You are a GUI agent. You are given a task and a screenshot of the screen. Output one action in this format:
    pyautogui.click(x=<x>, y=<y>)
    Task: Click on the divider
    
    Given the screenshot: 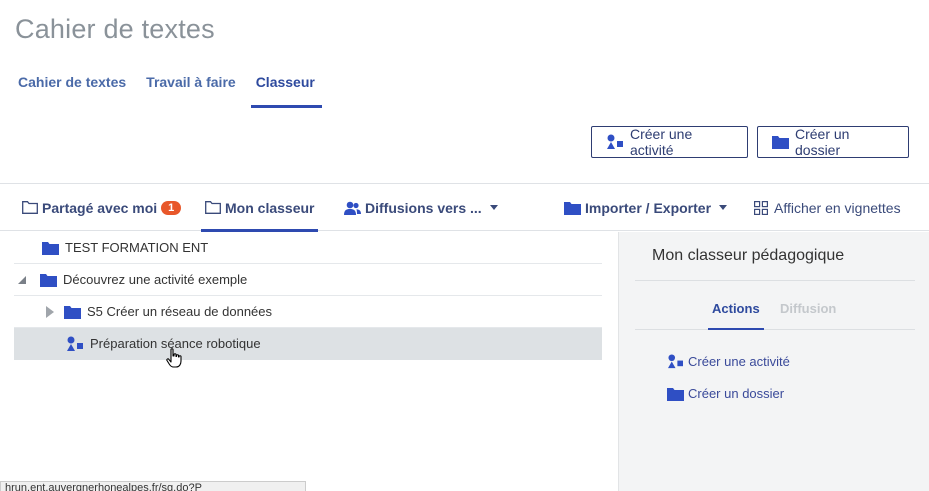 What is the action you would take?
    pyautogui.click(x=775, y=280)
    